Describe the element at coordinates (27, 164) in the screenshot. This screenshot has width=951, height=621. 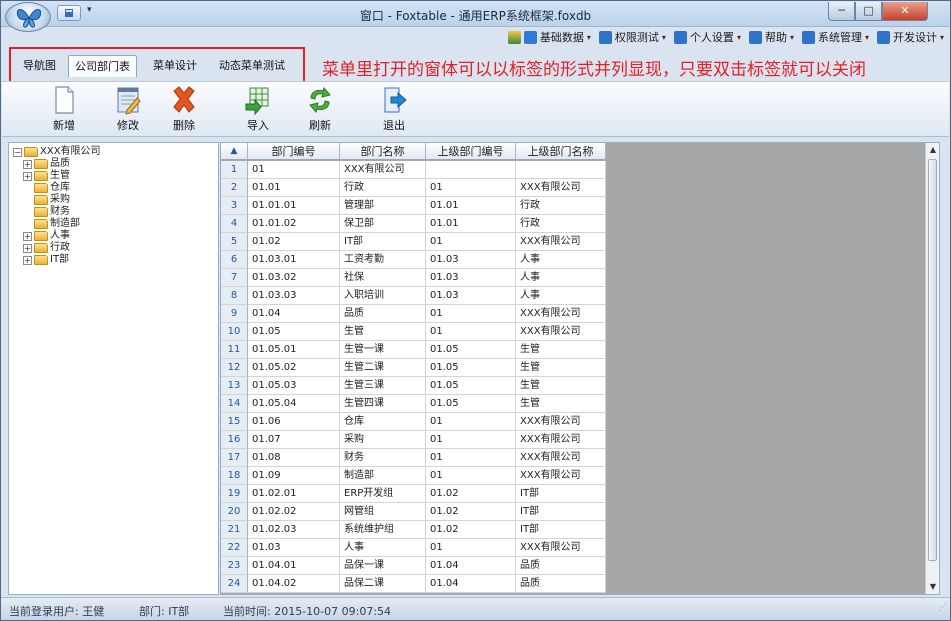
I see `expand-icon: +` at that location.